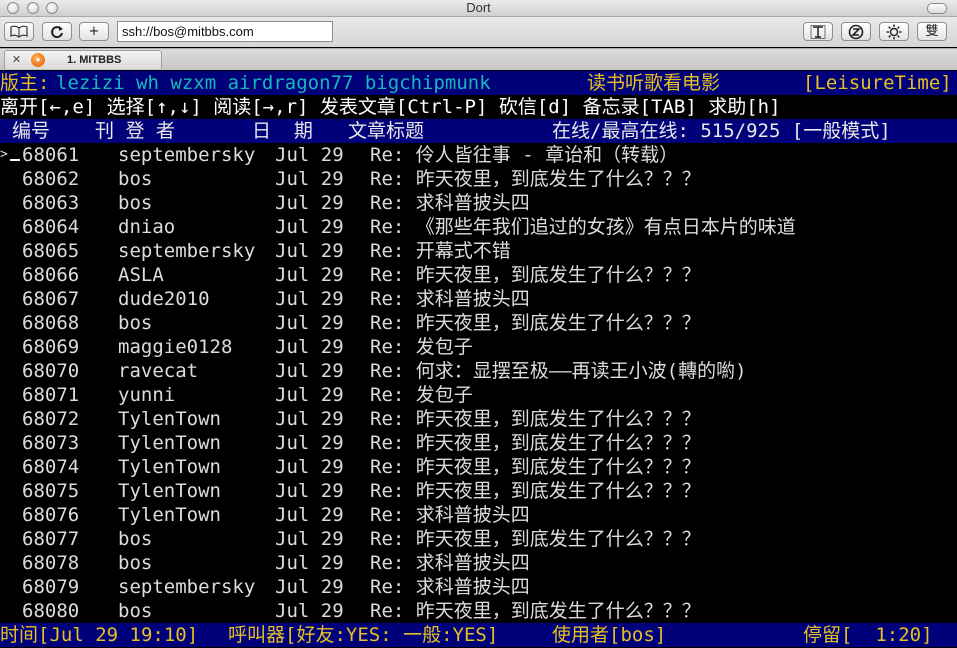 The image size is (957, 648). Describe the element at coordinates (16, 59) in the screenshot. I see `close-tab-icon: ✕` at that location.